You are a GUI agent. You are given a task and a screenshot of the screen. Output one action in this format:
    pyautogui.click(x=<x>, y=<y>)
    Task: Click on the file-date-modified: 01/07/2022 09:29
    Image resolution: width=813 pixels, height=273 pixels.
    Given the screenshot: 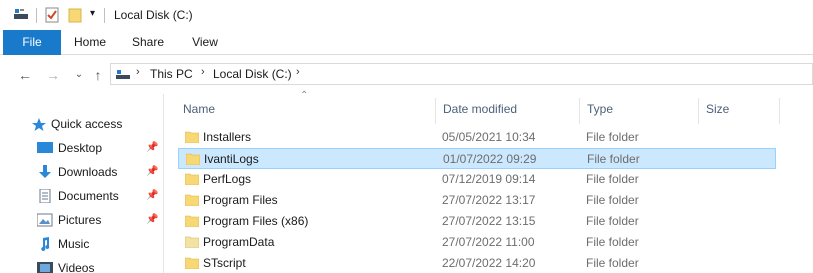 What is the action you would take?
    pyautogui.click(x=490, y=159)
    